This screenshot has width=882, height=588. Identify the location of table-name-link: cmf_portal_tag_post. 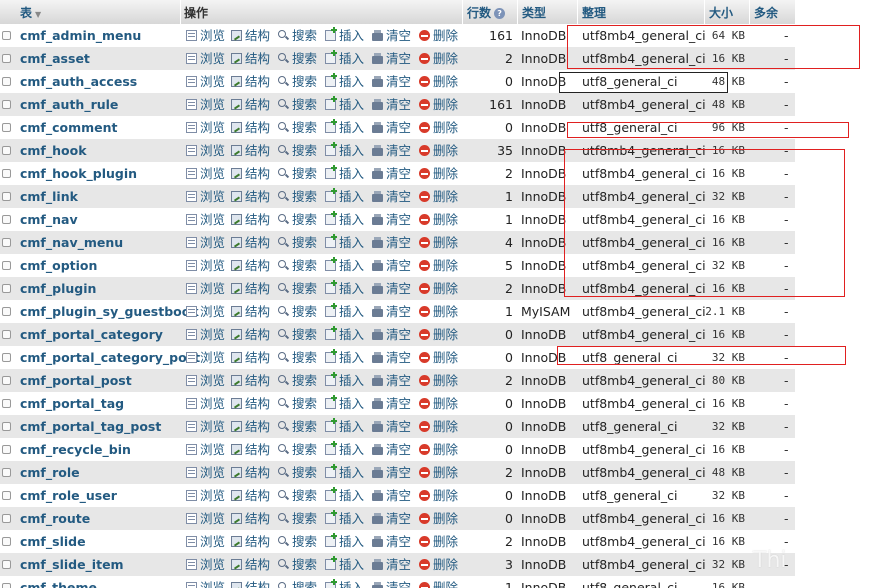
(90, 426).